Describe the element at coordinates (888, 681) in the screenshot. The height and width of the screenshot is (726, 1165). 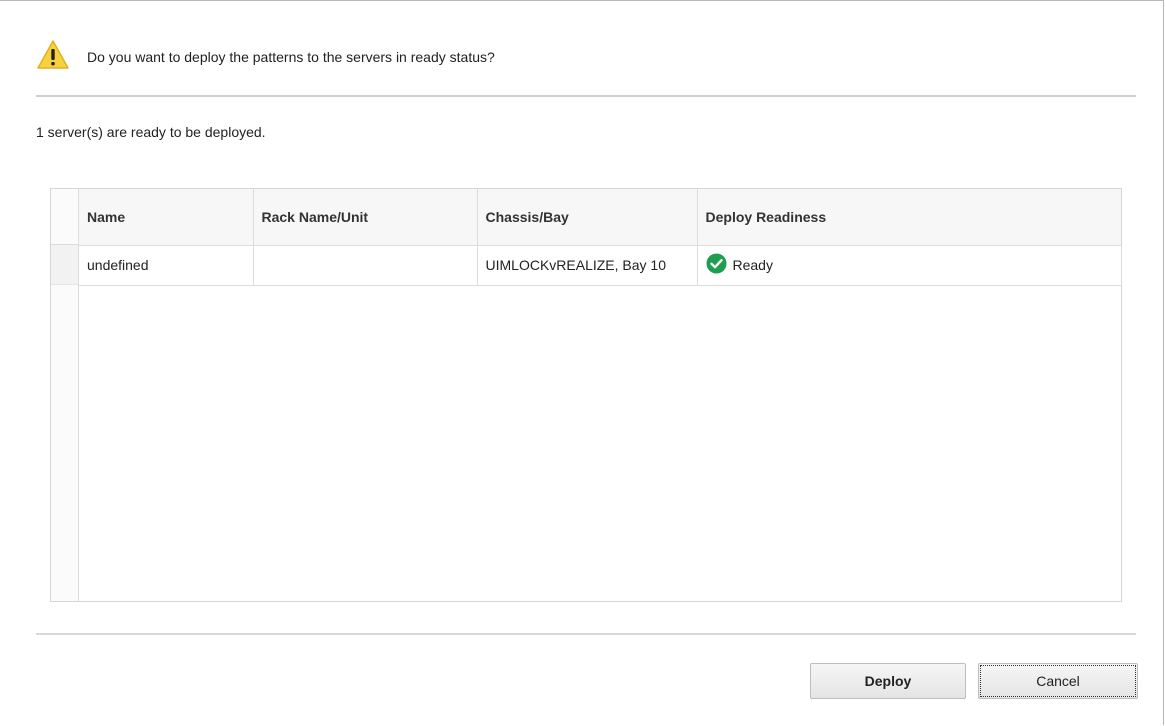
I see `deploy-button: Deploy` at that location.